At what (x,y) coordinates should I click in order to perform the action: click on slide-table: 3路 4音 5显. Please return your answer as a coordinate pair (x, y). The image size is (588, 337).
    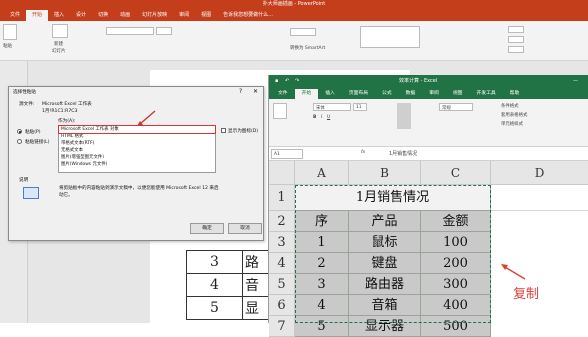
    Looking at the image, I should click on (229, 285).